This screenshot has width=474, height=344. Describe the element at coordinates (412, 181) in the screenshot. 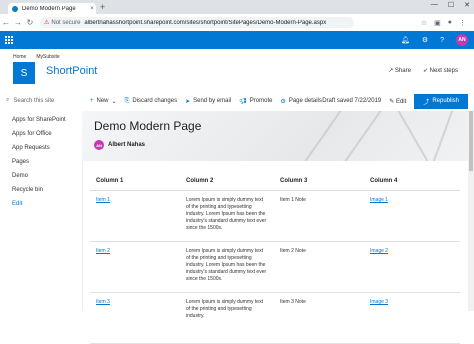

I see `column-header: Column 4` at that location.